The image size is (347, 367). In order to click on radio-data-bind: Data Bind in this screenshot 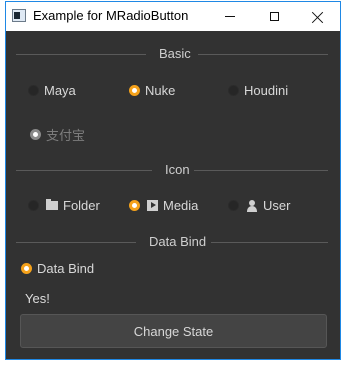, I will do `click(57, 268)`.